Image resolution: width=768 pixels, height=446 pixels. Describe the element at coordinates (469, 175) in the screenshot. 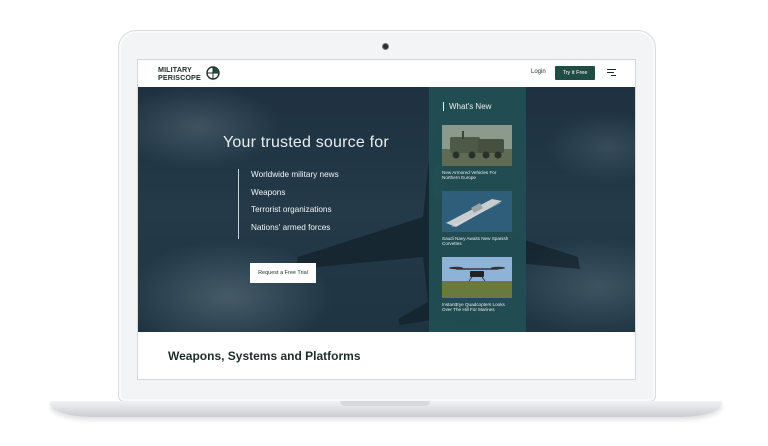

I see `news-card-caption: New Armored Vehicles For Northern Europe` at that location.